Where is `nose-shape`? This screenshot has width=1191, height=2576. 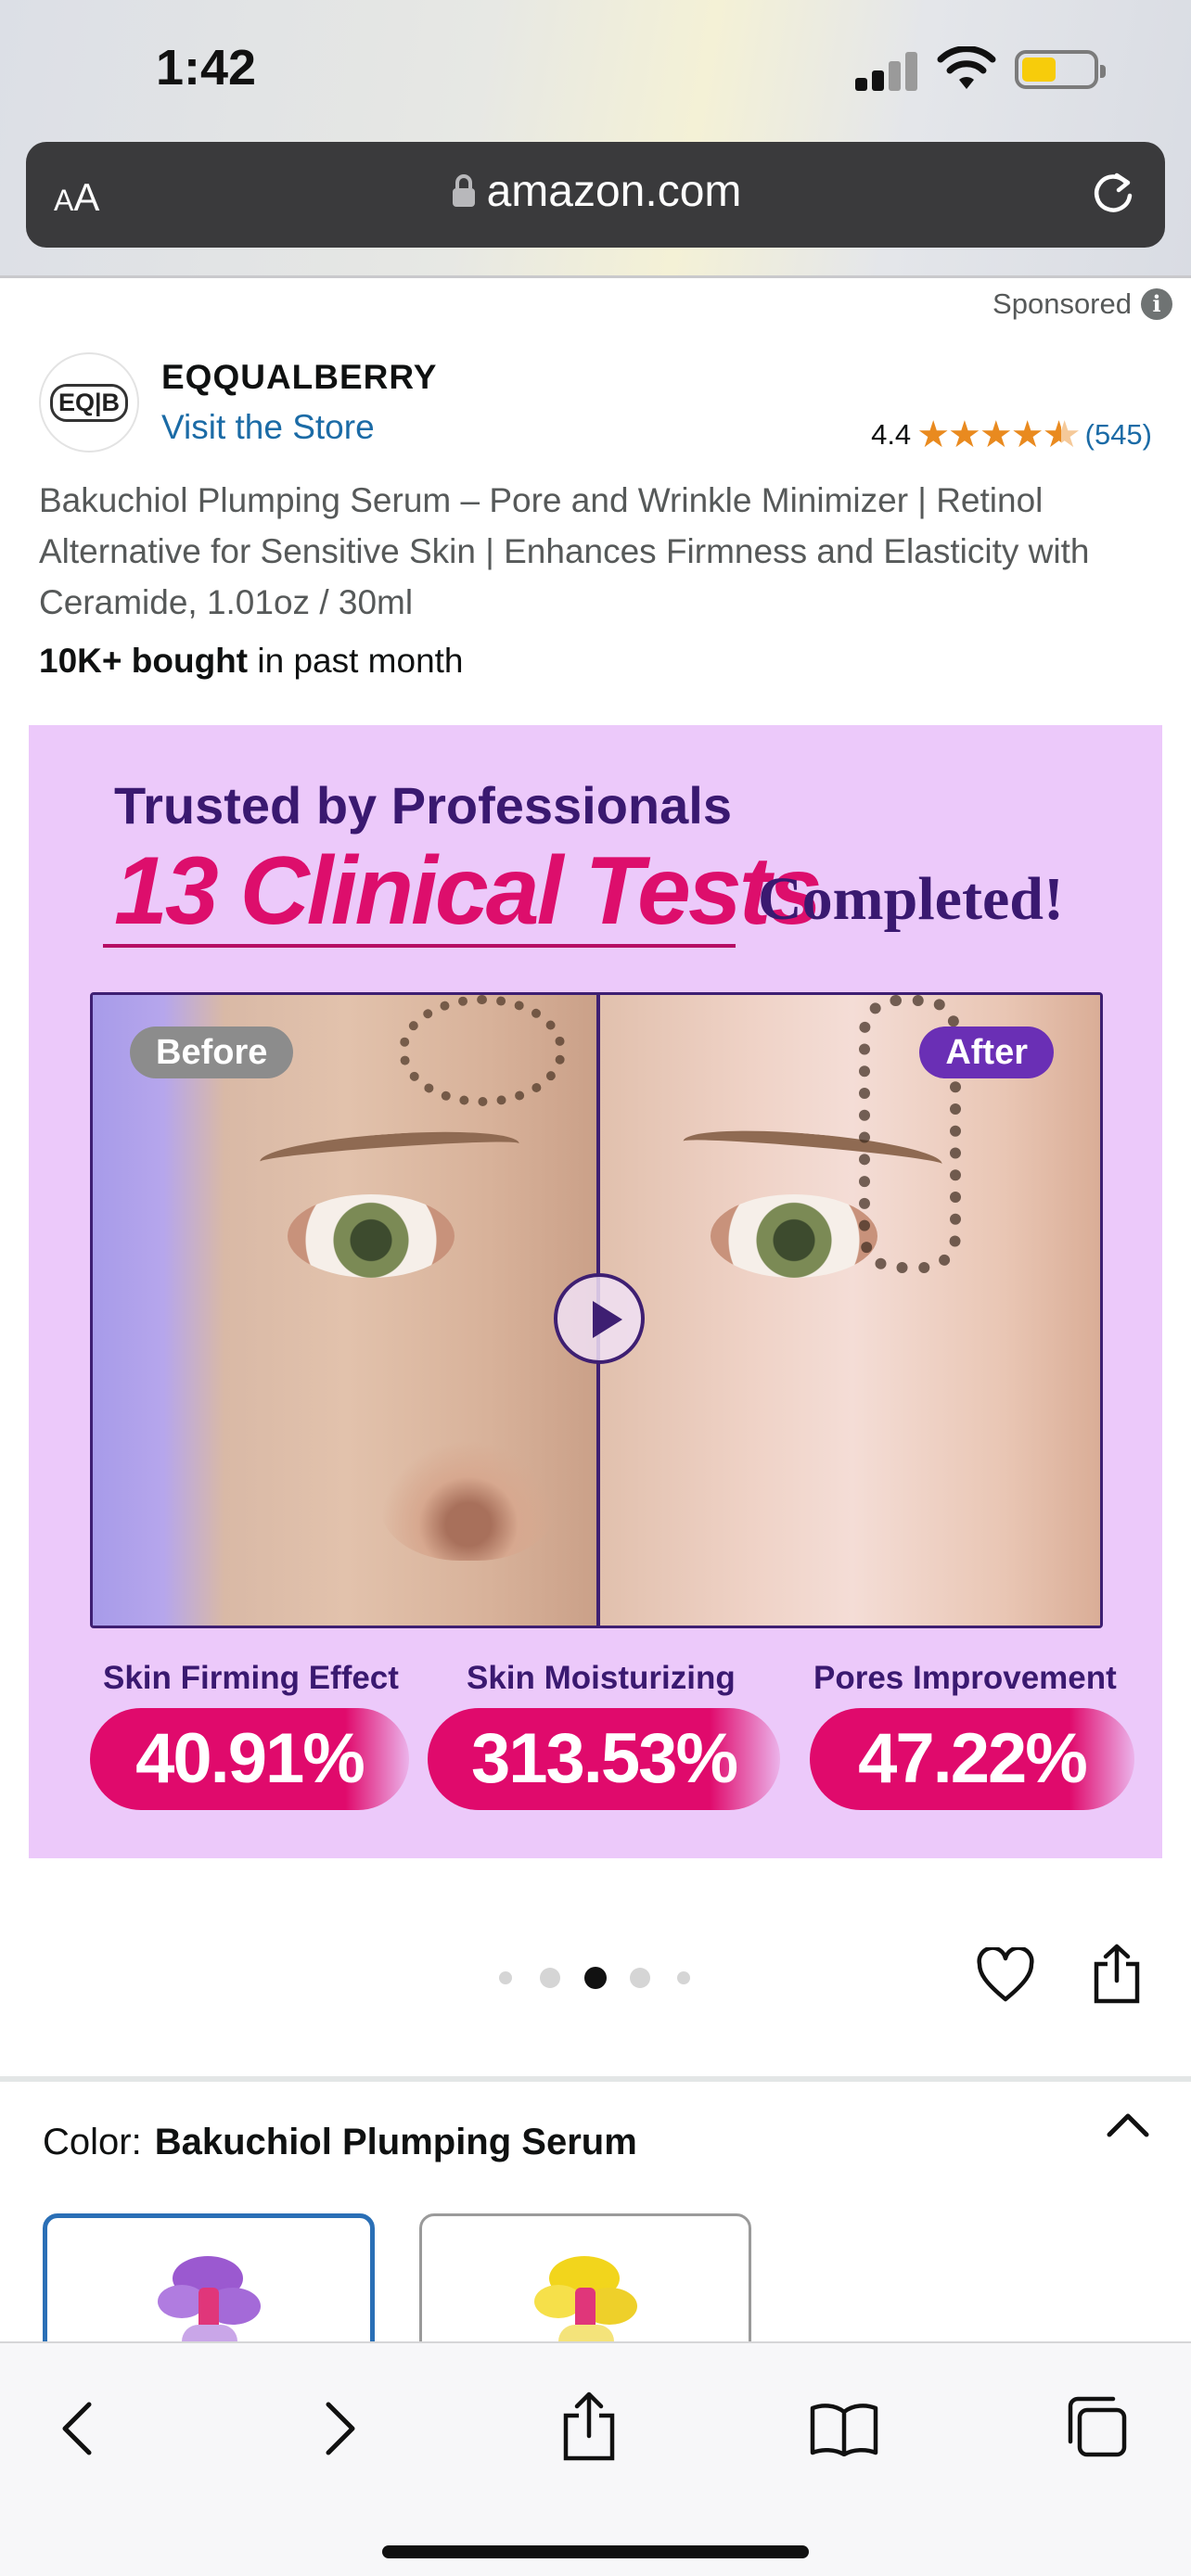
nose-shape is located at coordinates (468, 1500).